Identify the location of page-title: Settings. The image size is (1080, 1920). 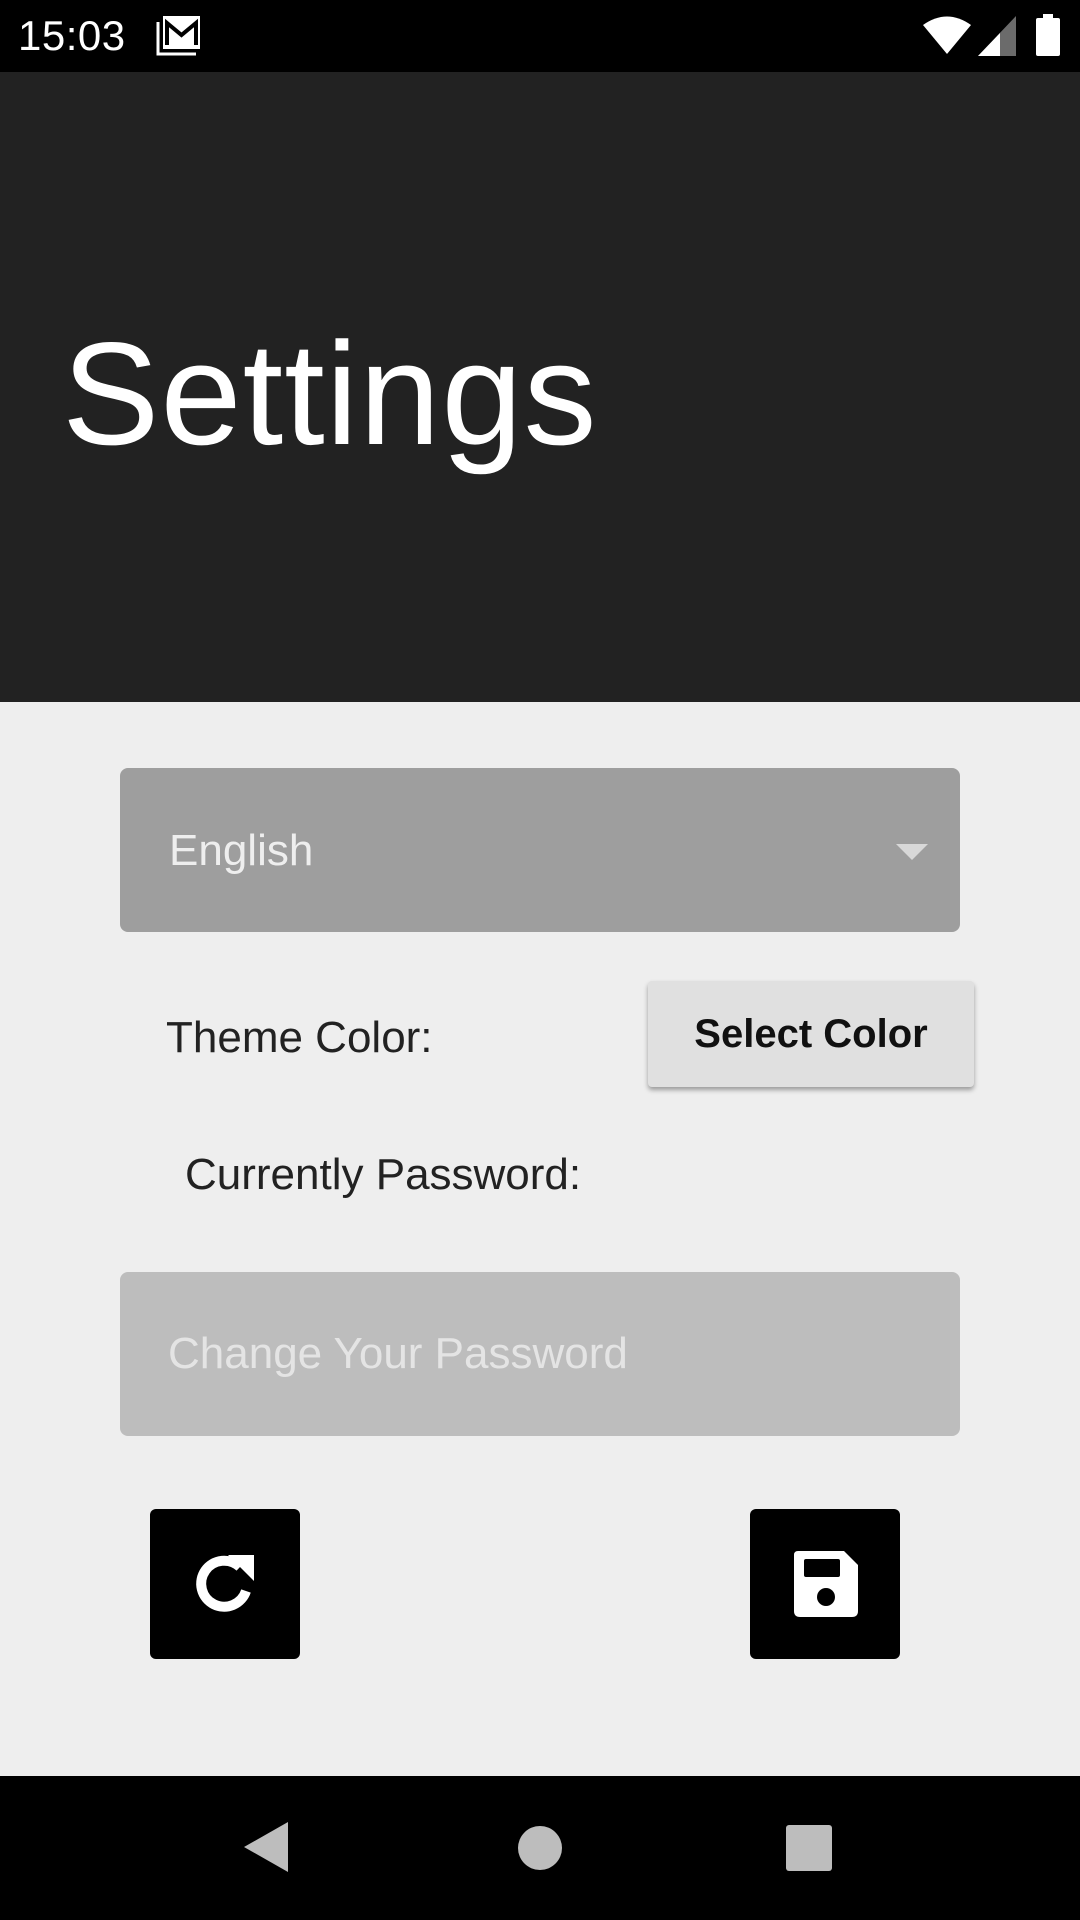
(330, 393).